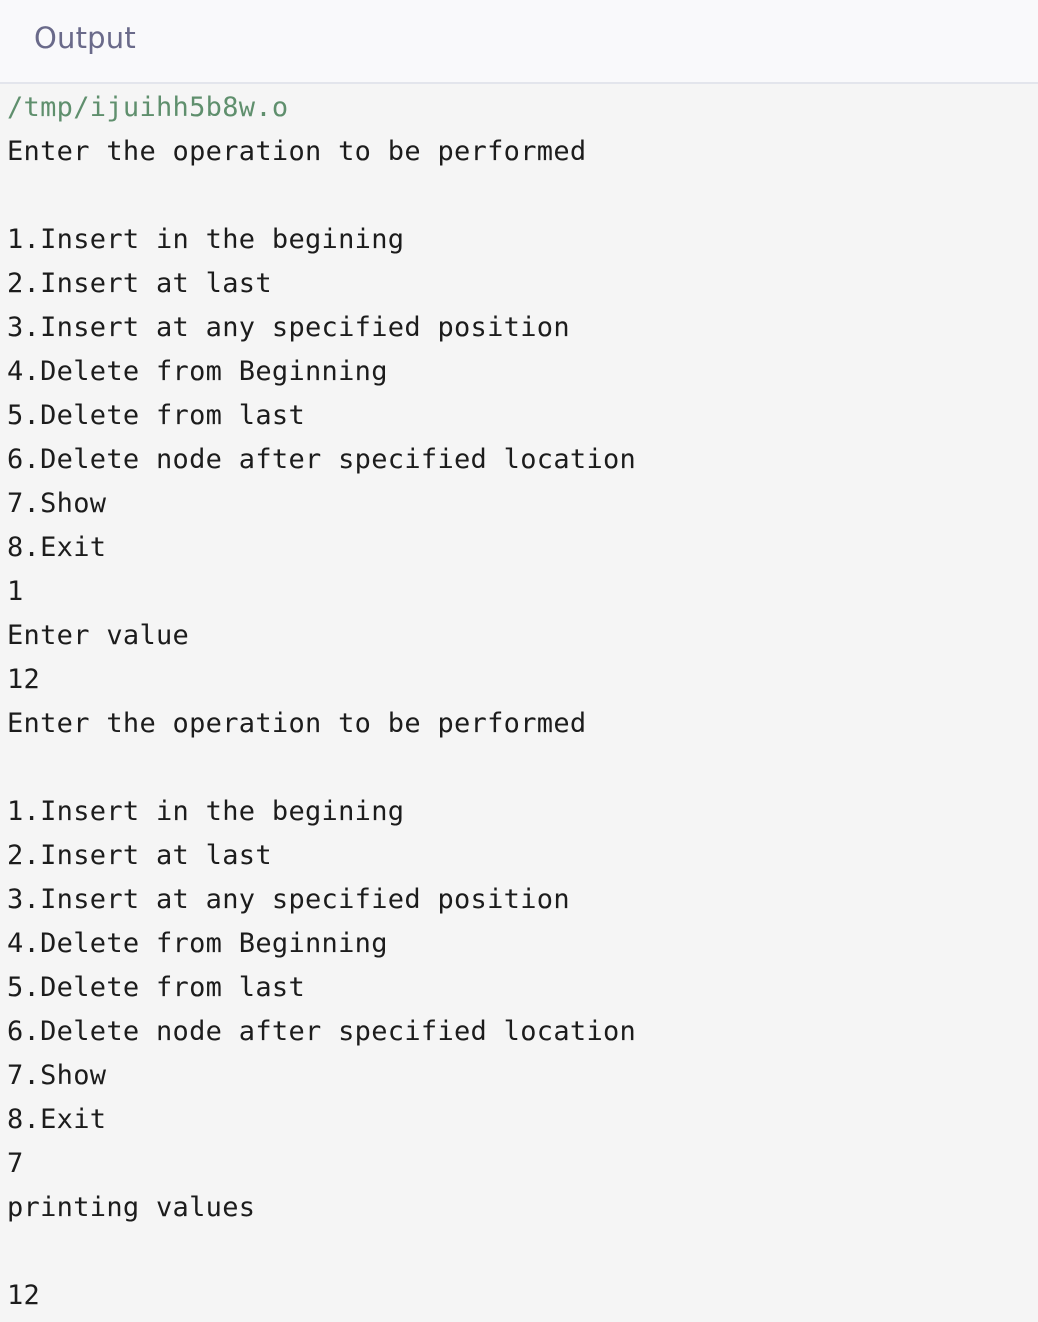 The height and width of the screenshot is (1322, 1038). Describe the element at coordinates (131, 1207) in the screenshot. I see `console-line: printing values` at that location.